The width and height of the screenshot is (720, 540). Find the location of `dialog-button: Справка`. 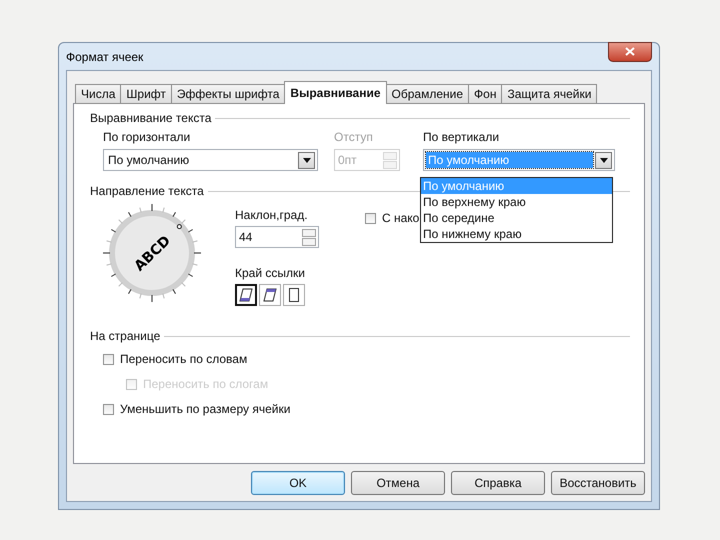

dialog-button: Справка is located at coordinates (498, 483).